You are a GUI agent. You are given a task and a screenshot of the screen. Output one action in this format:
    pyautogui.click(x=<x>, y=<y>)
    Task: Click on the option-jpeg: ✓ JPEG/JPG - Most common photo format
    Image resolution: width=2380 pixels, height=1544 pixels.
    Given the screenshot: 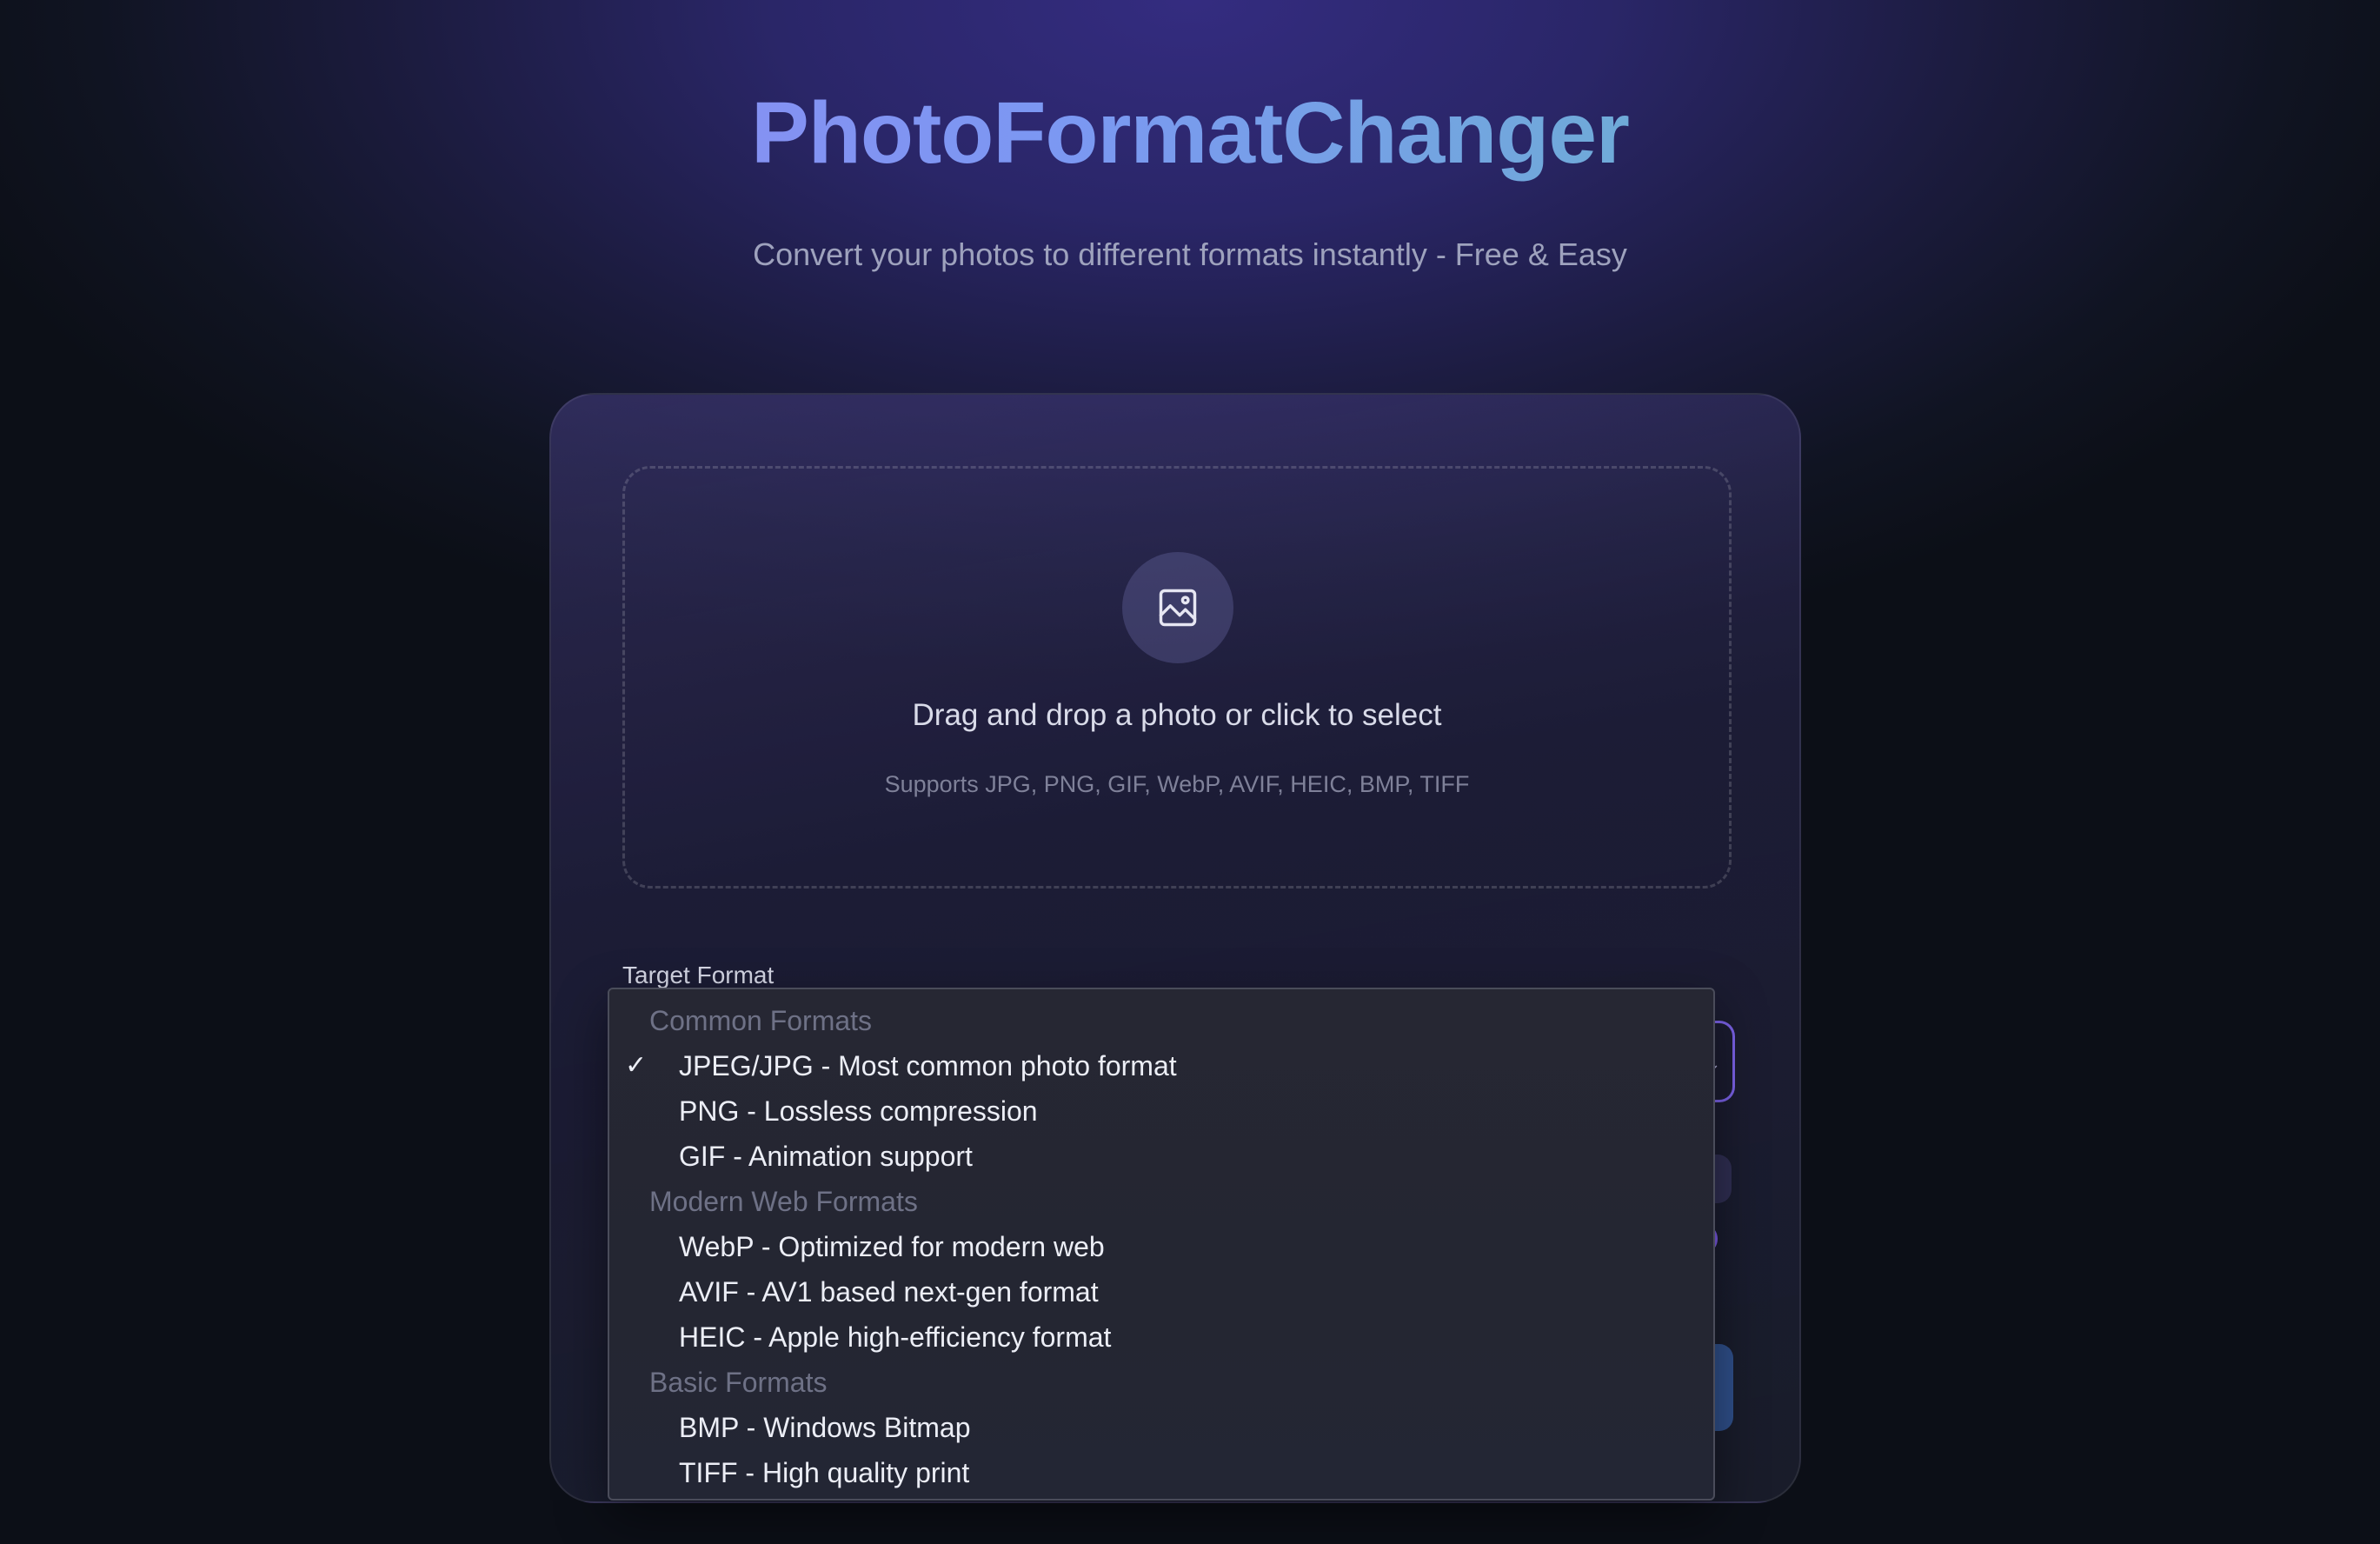 What is the action you would take?
    pyautogui.click(x=1161, y=1065)
    